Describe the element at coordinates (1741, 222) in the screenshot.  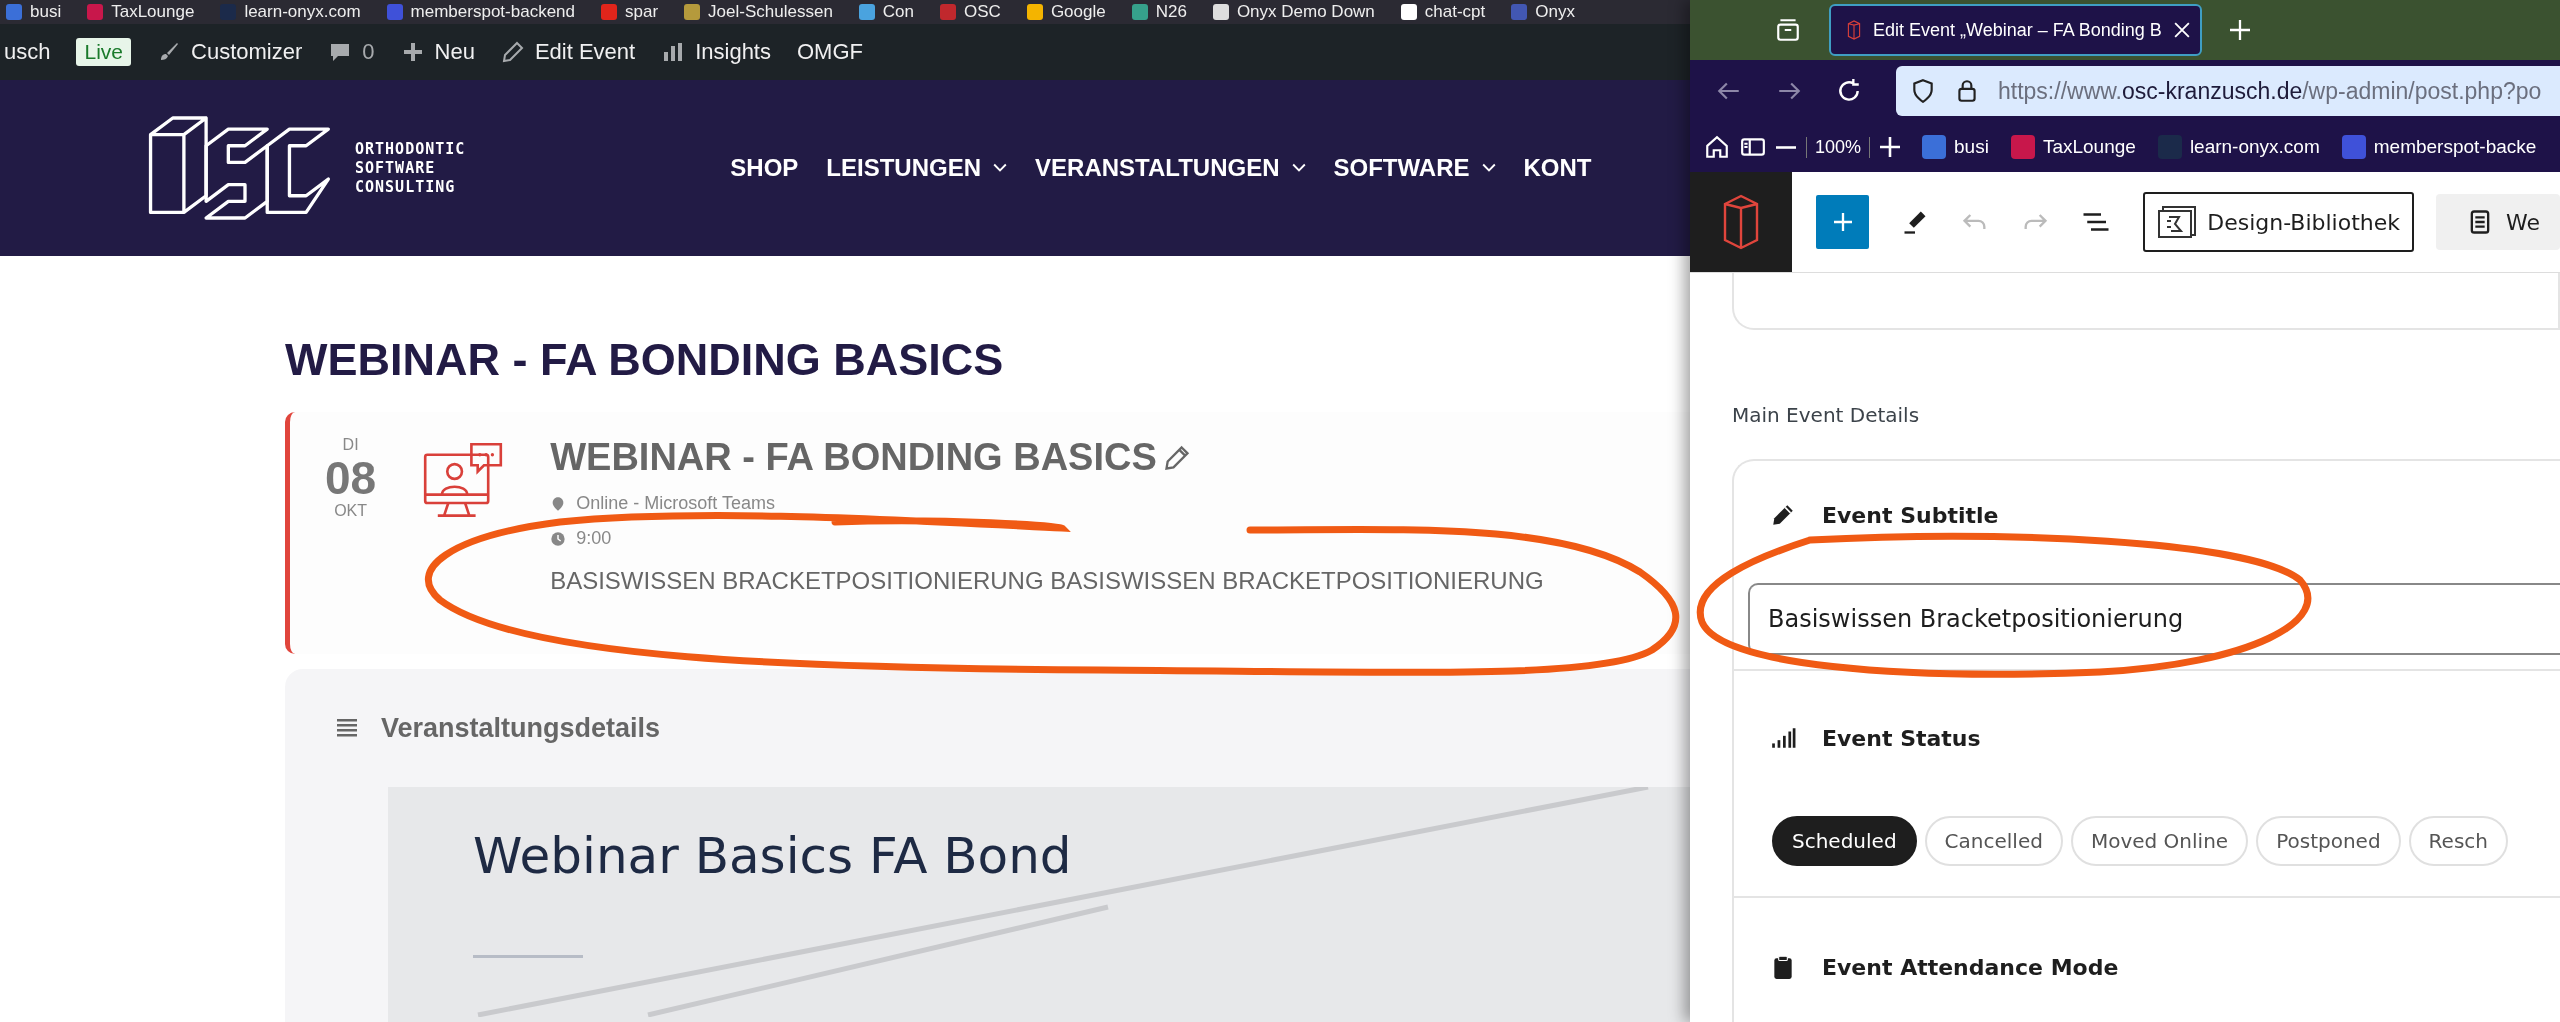
I see `site-logo-tile` at that location.